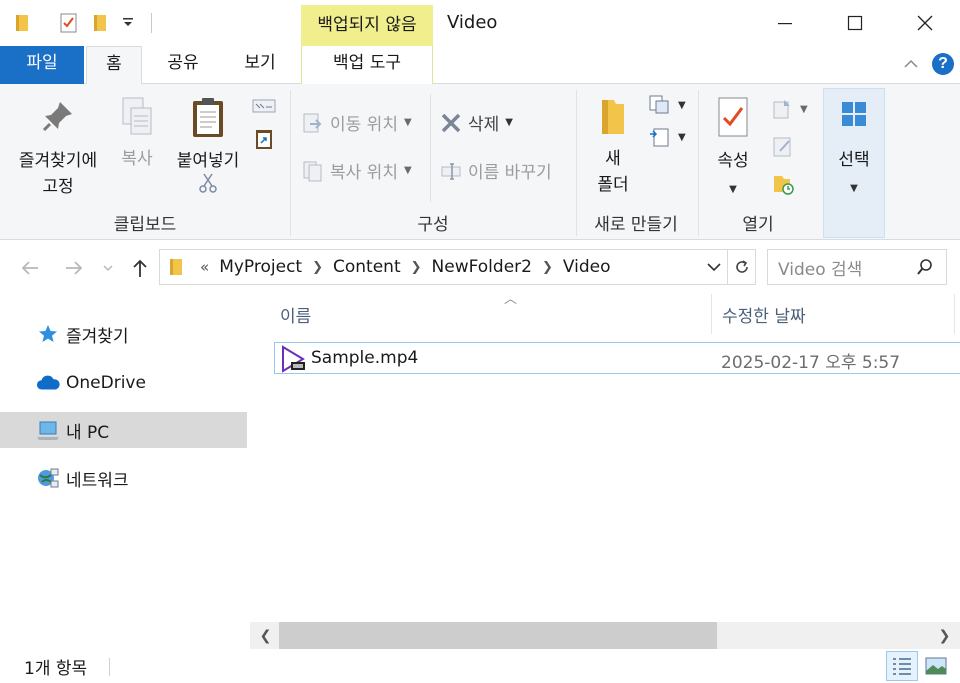 This screenshot has height=683, width=960. I want to click on details-view-icon, so click(902, 666).